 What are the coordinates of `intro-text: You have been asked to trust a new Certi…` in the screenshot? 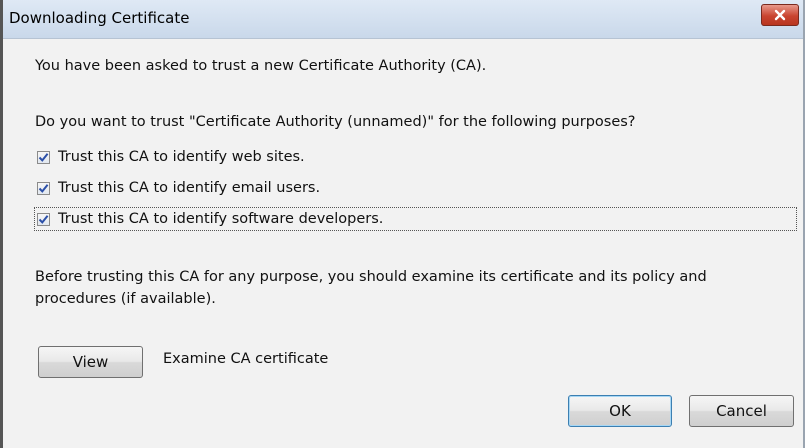 It's located at (261, 66).